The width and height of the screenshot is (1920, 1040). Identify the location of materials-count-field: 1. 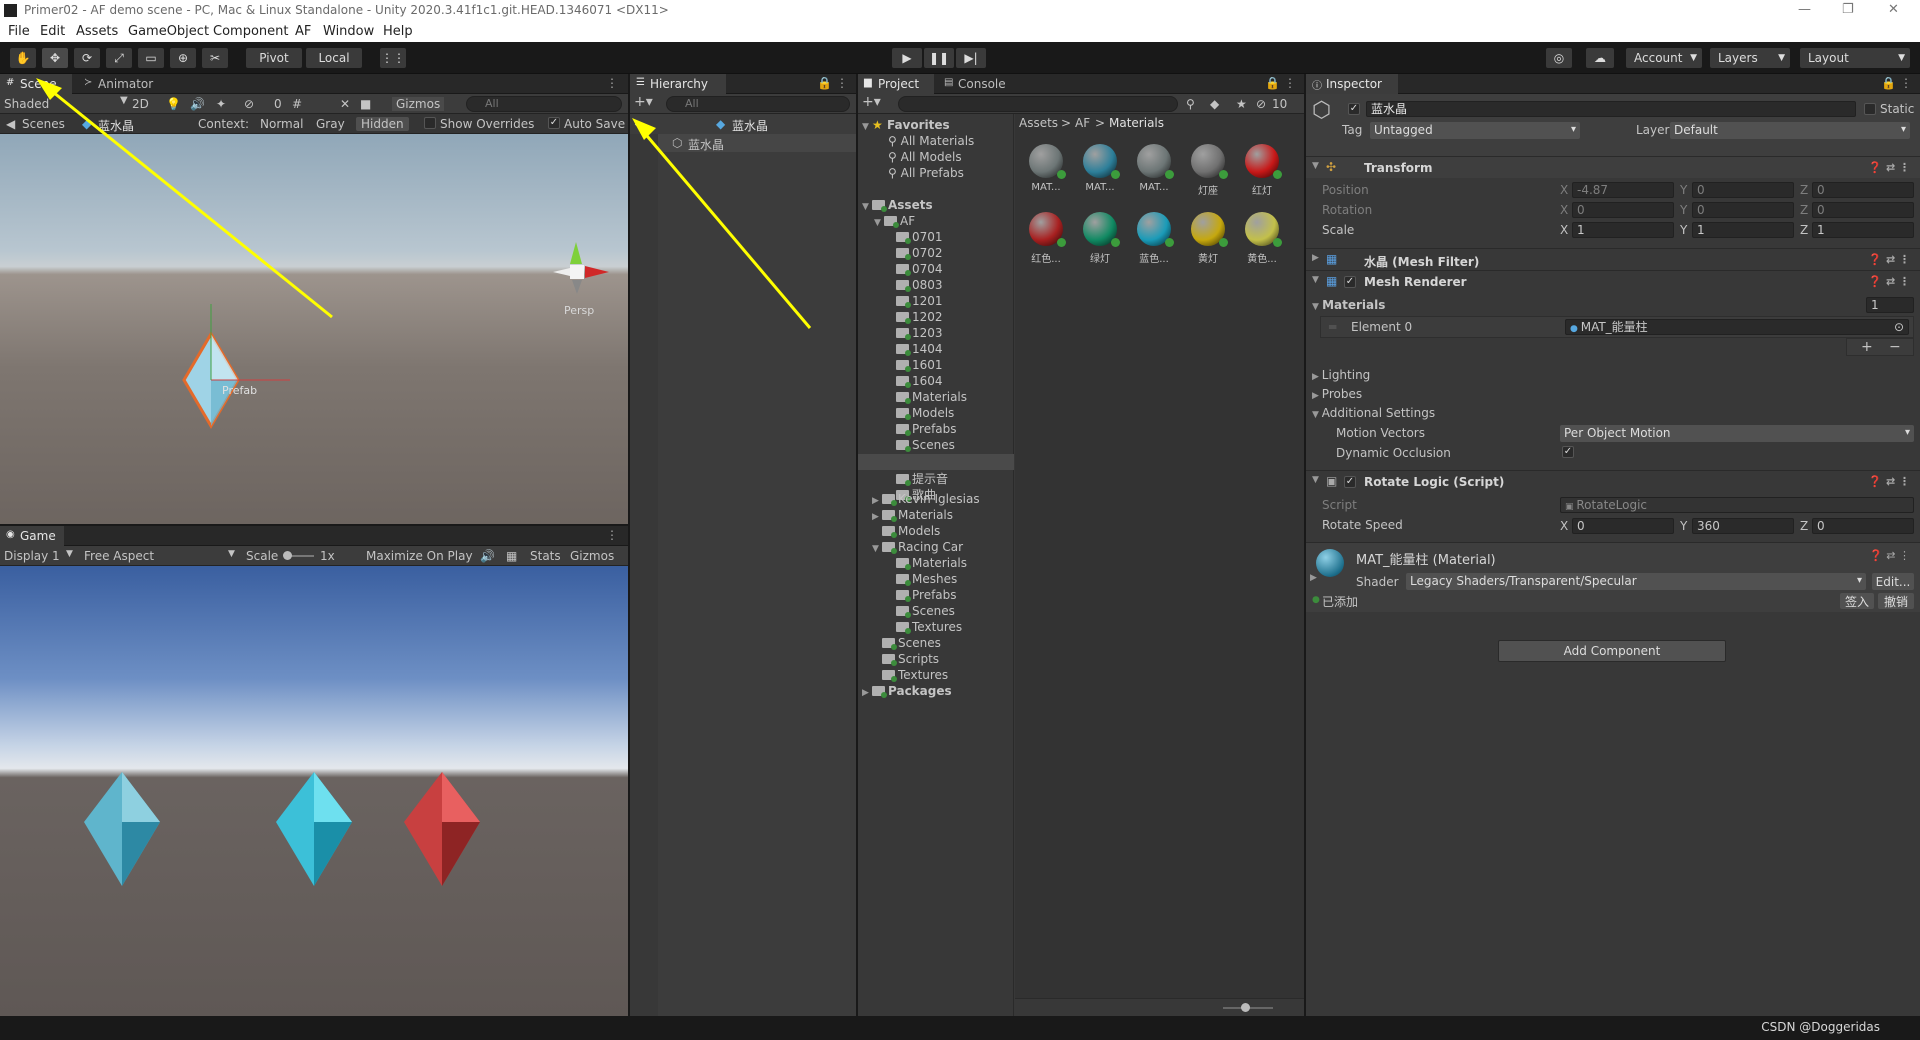
(1890, 305).